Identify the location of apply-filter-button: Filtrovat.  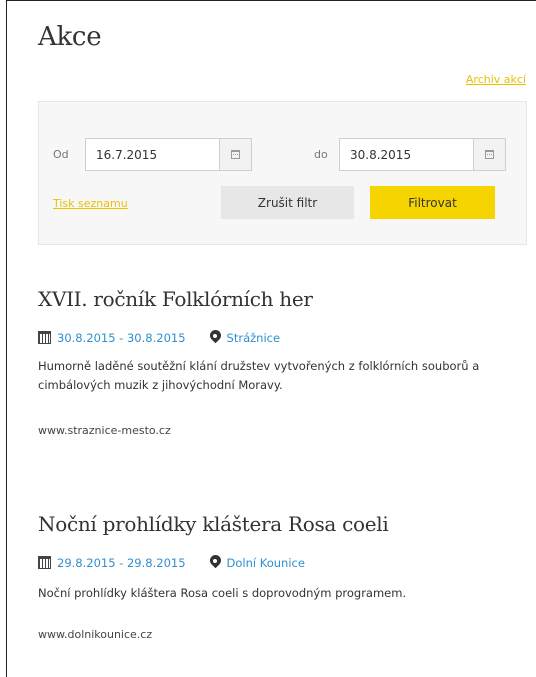
(432, 202).